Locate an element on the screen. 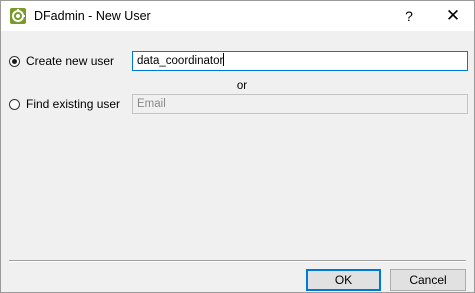 The height and width of the screenshot is (293, 475). email-input: Email is located at coordinates (300, 104).